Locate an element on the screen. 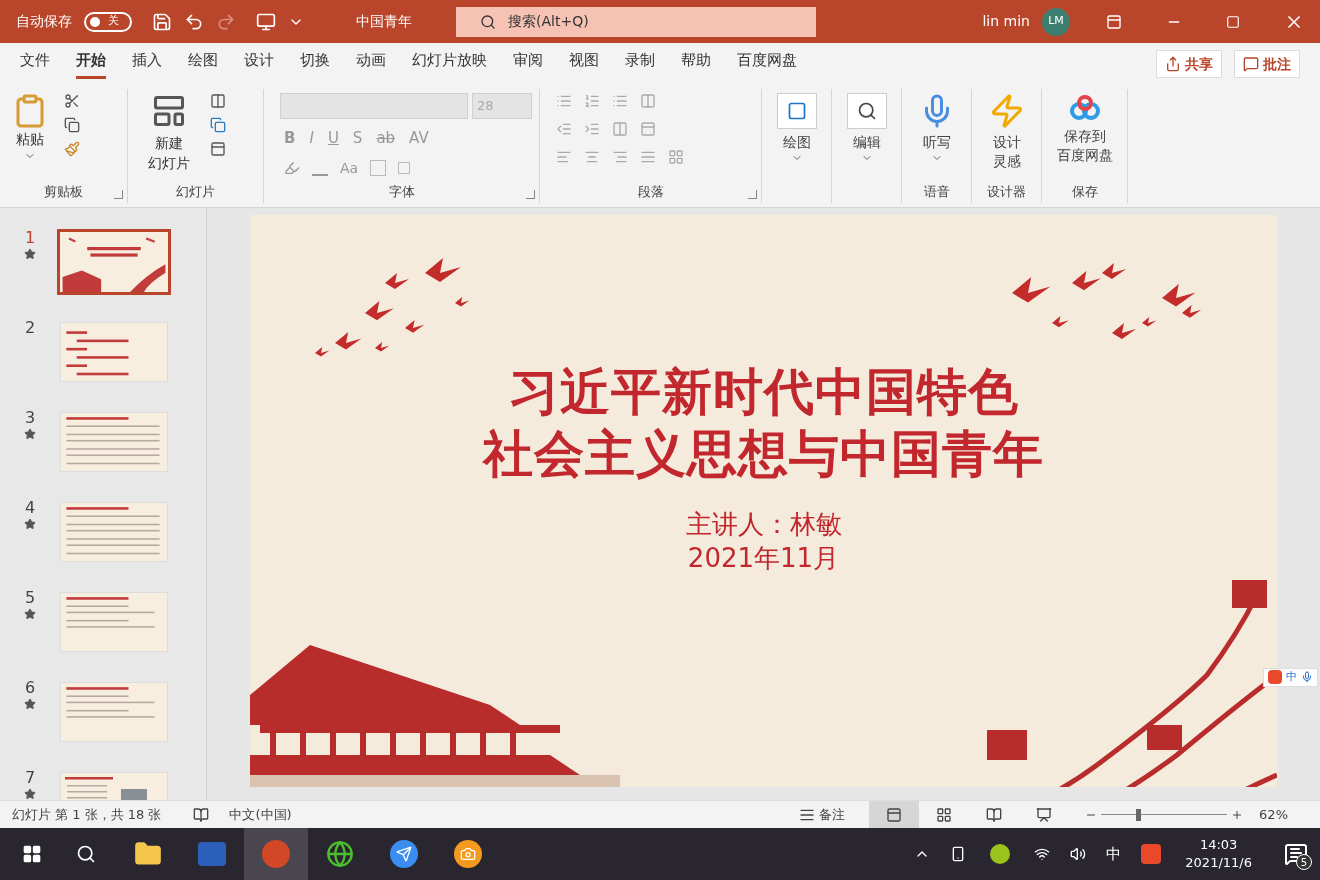 This screenshot has height=880, width=1320. menu-tab: 插入 is located at coordinates (147, 64).